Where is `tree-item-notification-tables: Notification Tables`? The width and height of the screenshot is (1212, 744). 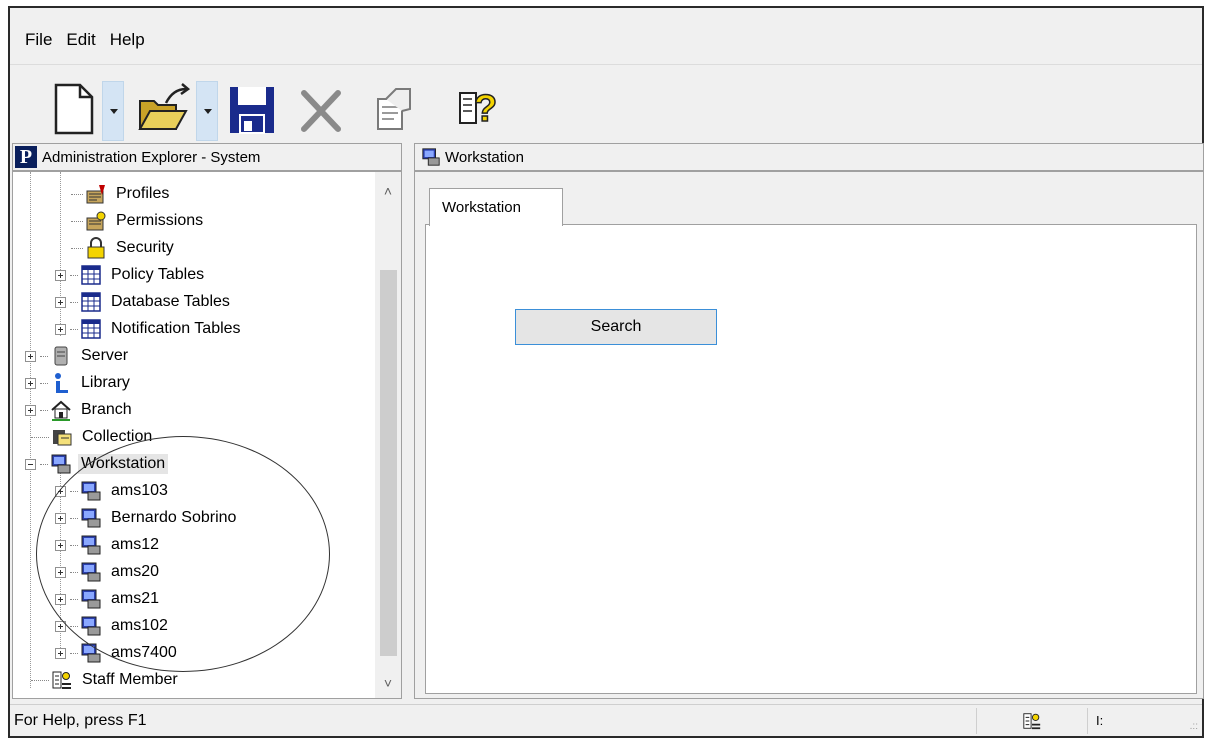
tree-item-notification-tables: Notification Tables is located at coordinates (149, 329).